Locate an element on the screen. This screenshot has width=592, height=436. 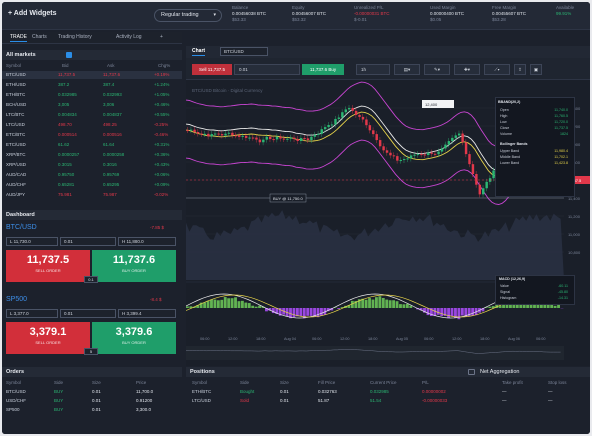
dashboard-symbol: SP500 is located at coordinates (16, 299).